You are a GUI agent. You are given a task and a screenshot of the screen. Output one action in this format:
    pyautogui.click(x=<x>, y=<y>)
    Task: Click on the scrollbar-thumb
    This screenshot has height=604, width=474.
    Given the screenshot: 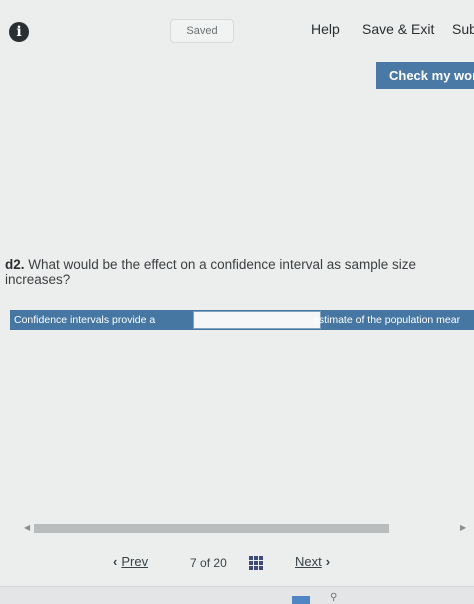 What is the action you would take?
    pyautogui.click(x=211, y=528)
    